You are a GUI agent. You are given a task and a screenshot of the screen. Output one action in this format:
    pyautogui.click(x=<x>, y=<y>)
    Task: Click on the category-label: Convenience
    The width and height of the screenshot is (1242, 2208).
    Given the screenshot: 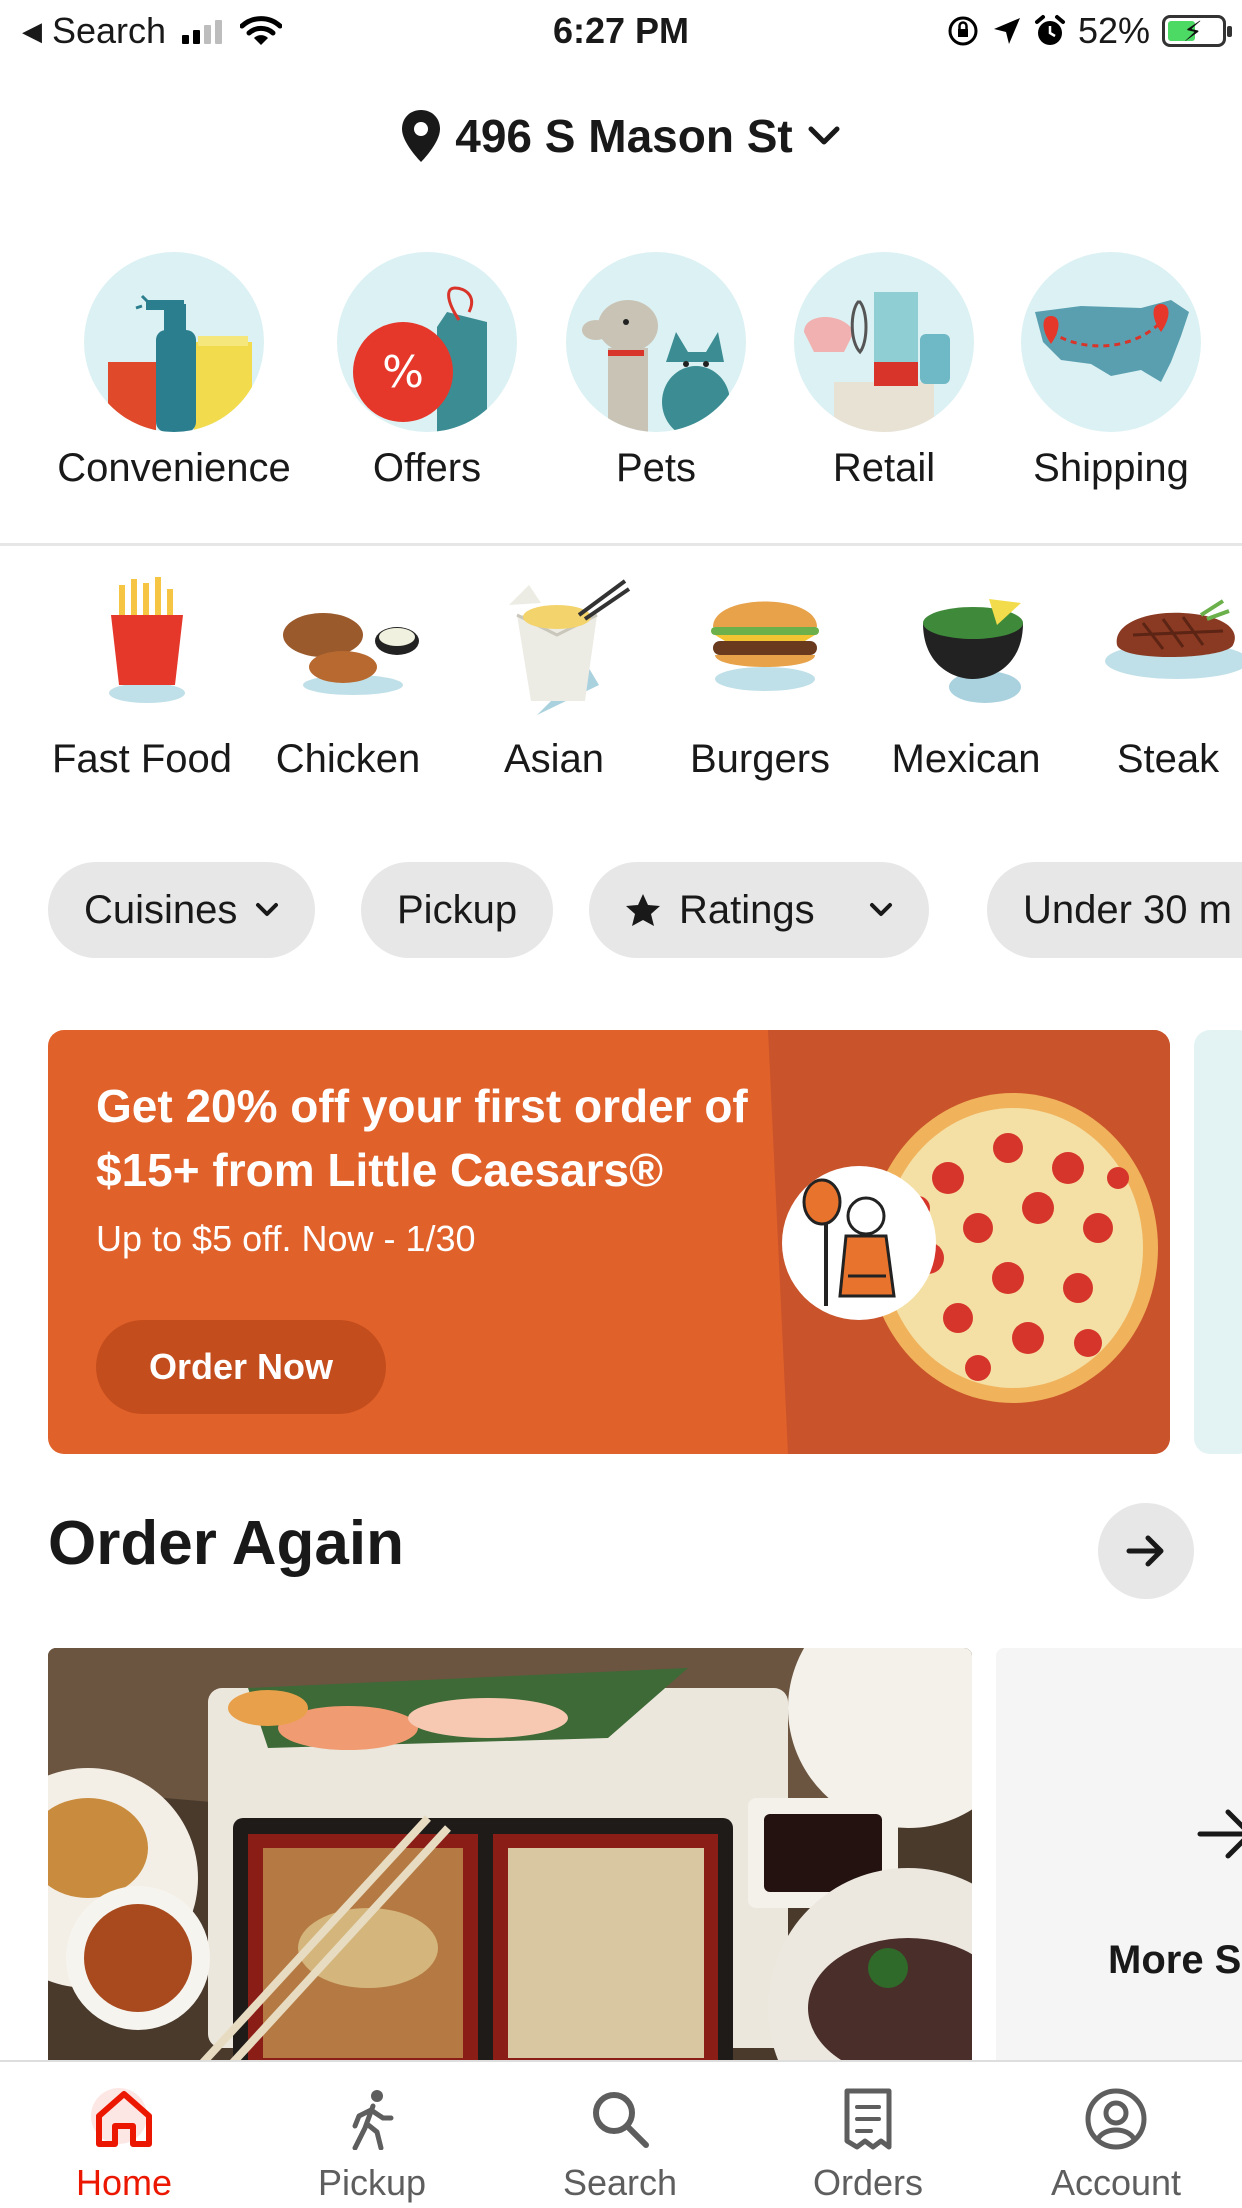 What is the action you would take?
    pyautogui.click(x=174, y=468)
    